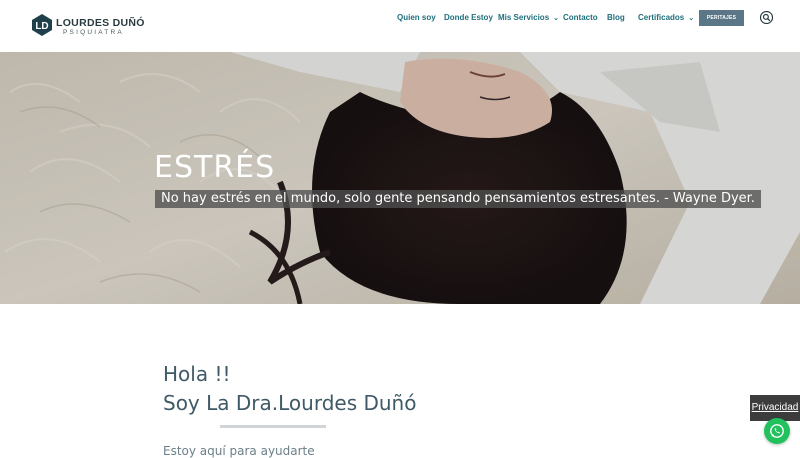 The image size is (800, 458). I want to click on nav-item-mis-servicios: Mis Servicios ⌄, so click(528, 20).